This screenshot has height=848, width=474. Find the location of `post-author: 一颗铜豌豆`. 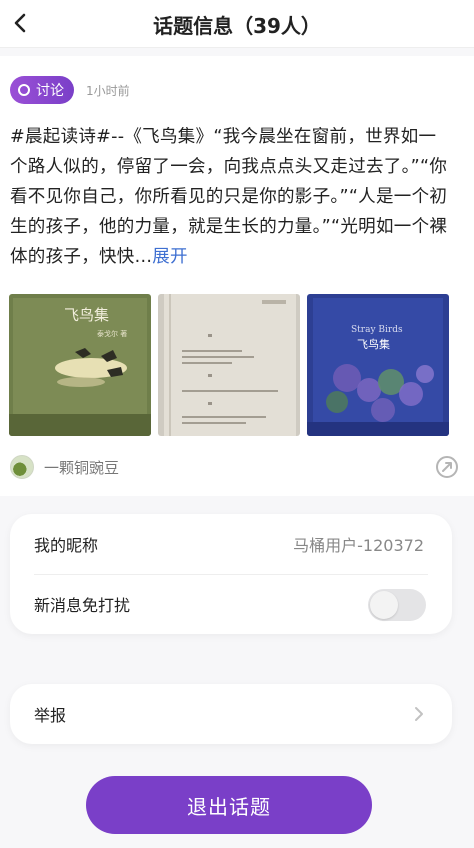

post-author: 一颗铜豌豆 is located at coordinates (64, 467).